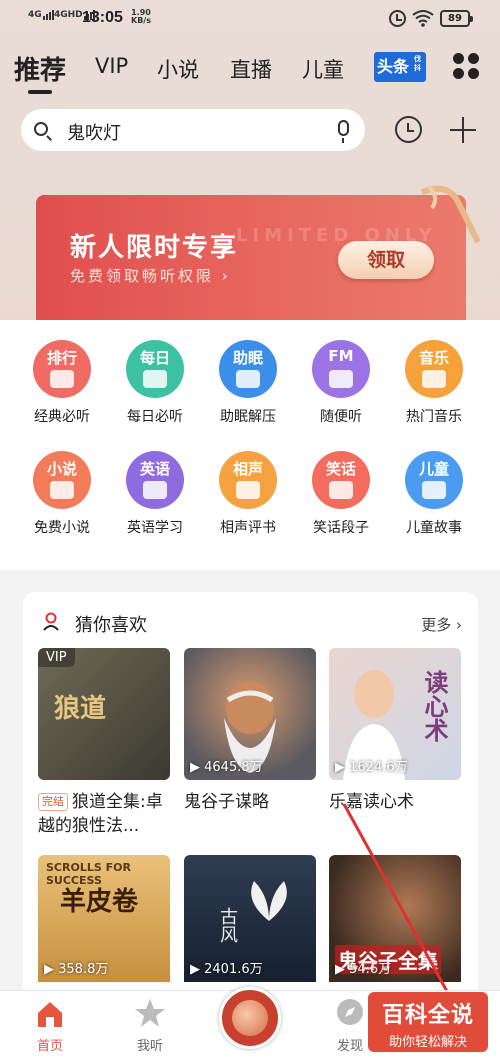 This screenshot has width=500, height=1057. Describe the element at coordinates (50, 1014) in the screenshot. I see `home-icon` at that location.